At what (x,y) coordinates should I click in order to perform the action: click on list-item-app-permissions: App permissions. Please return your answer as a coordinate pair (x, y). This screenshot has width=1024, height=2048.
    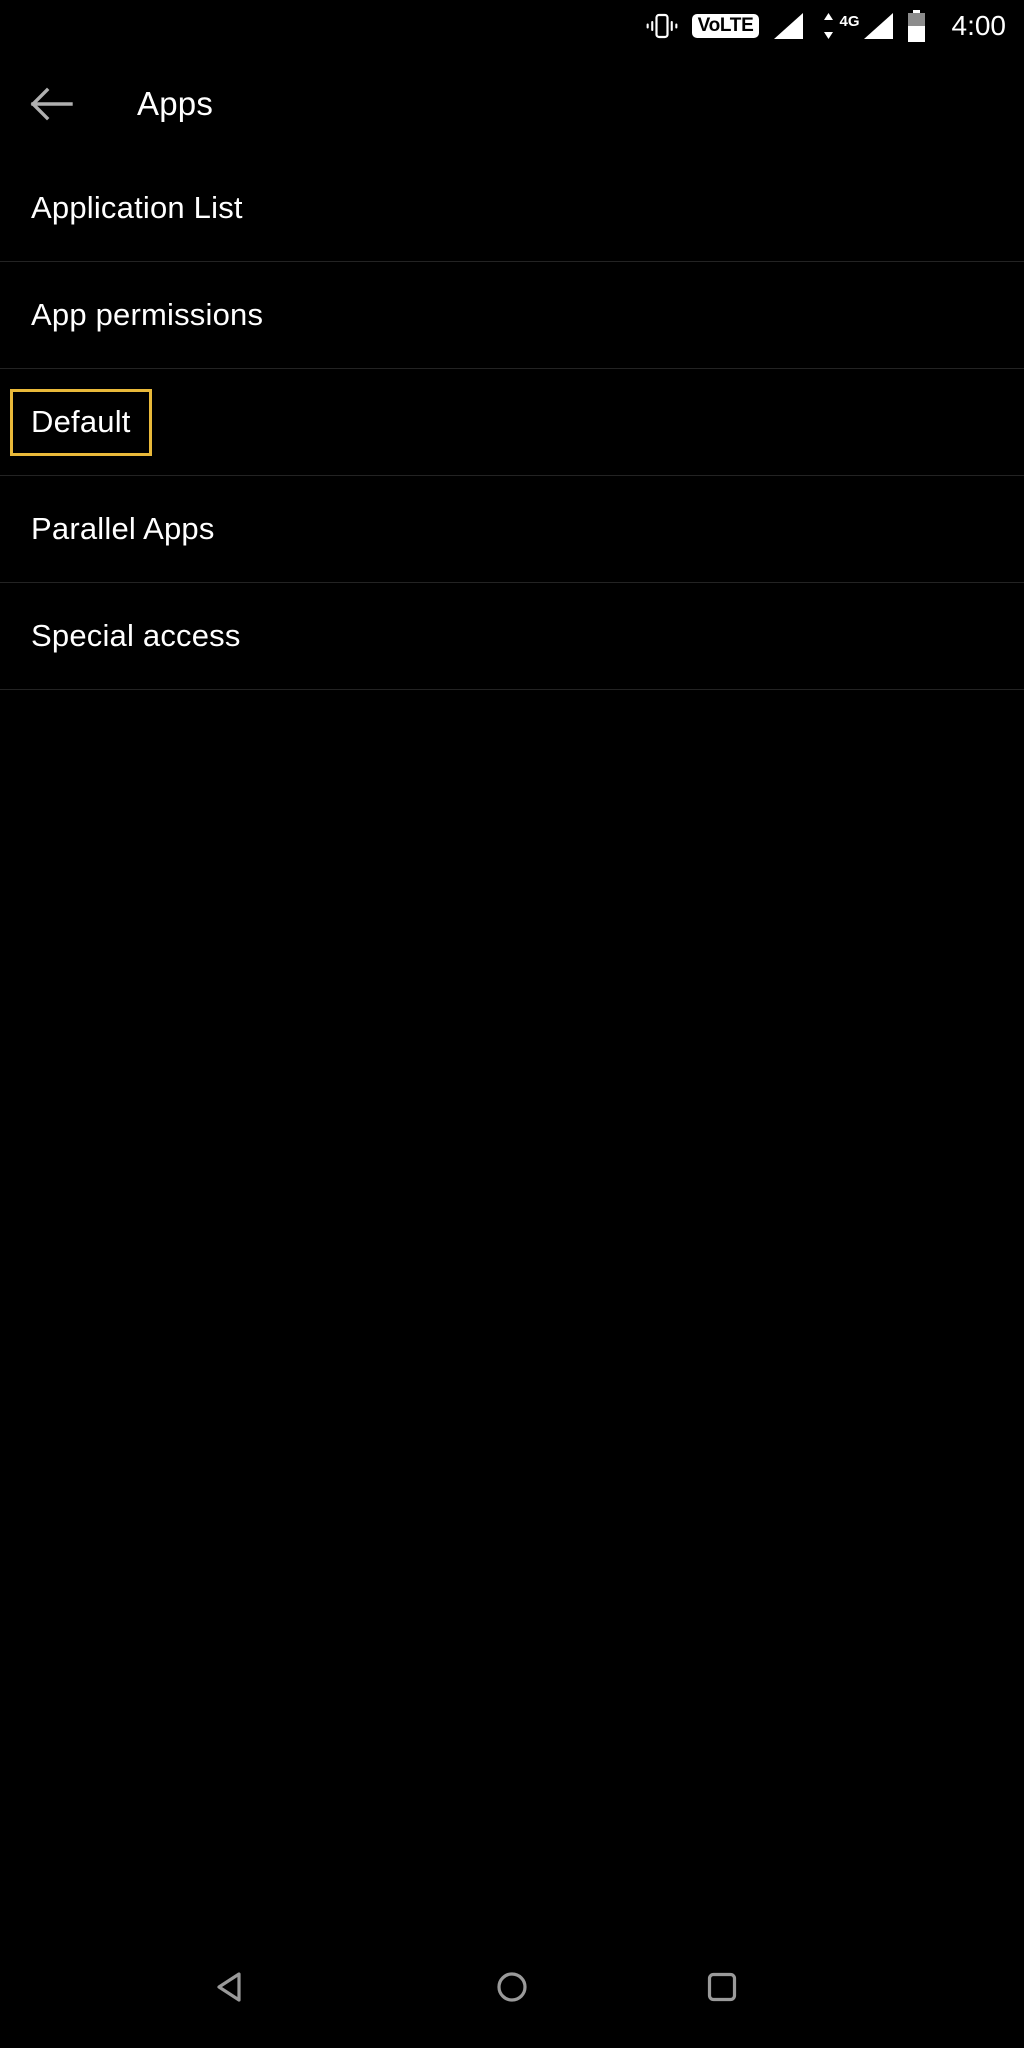
    Looking at the image, I should click on (512, 315).